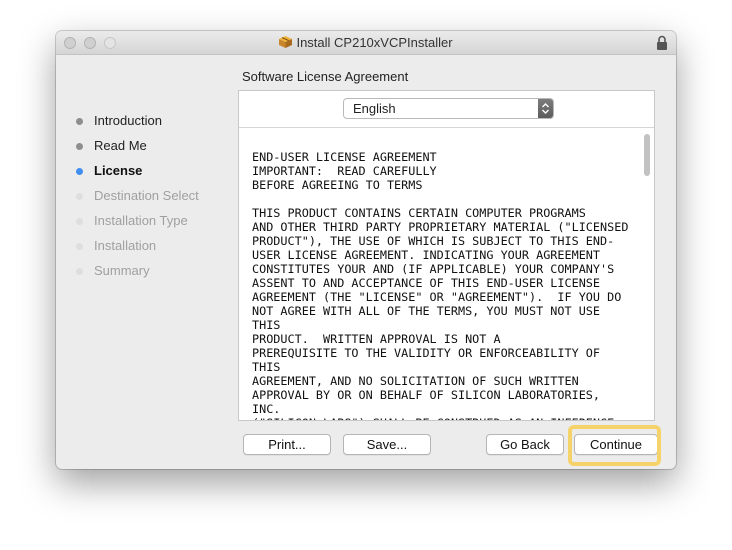  Describe the element at coordinates (325, 76) in the screenshot. I see `page-heading: Software License Agreement` at that location.